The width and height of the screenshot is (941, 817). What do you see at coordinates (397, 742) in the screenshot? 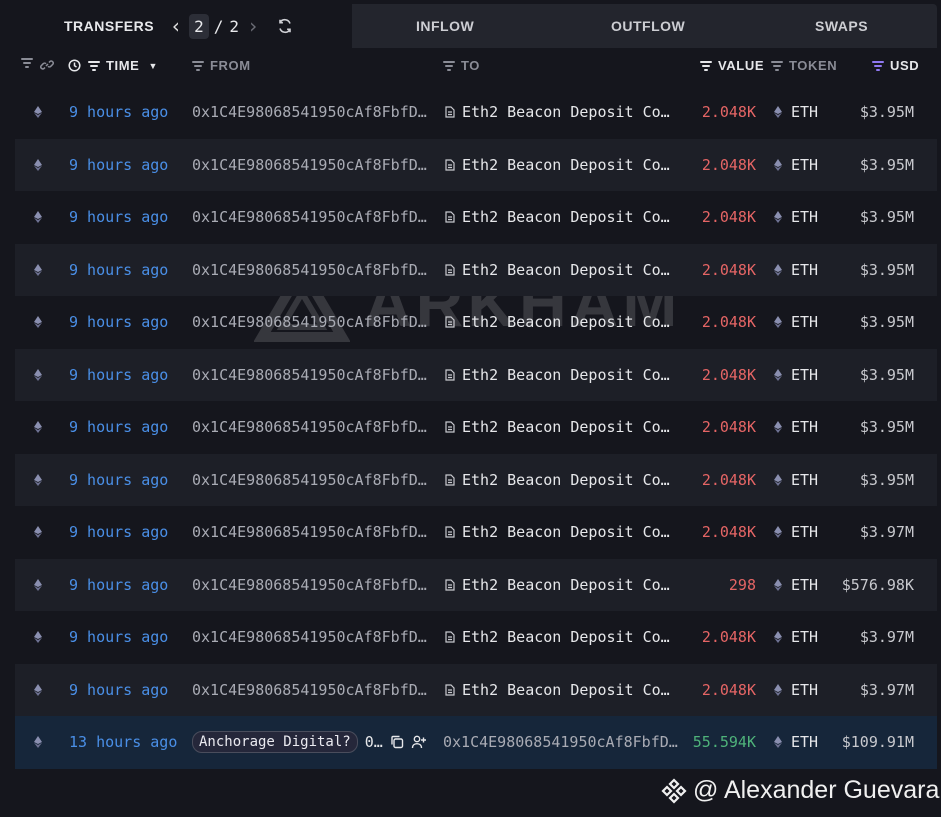
I see `copy-icon` at bounding box center [397, 742].